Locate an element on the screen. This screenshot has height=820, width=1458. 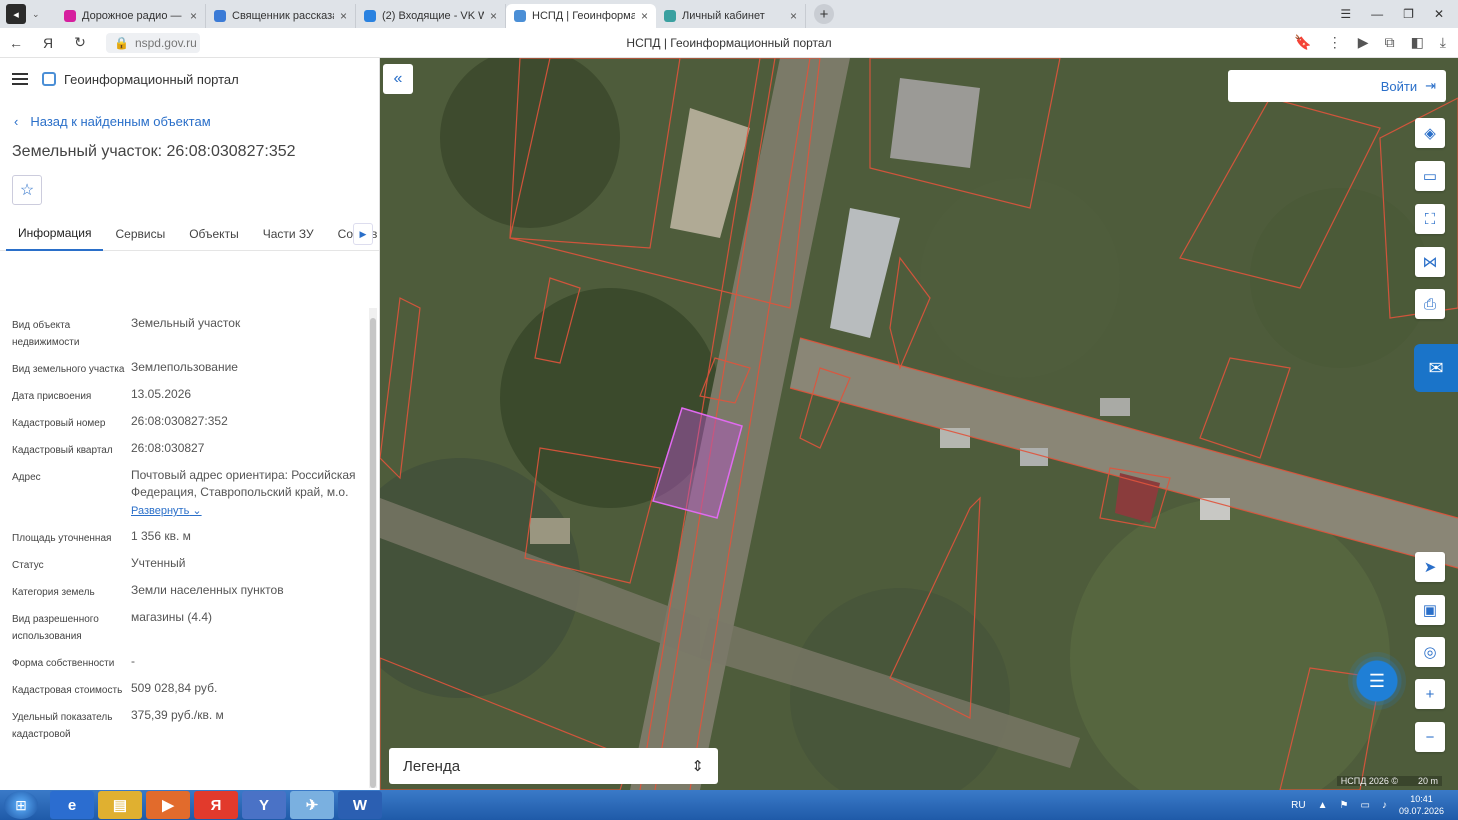
property-value-text: 1 356 кв. м is located at coordinates (161, 536).